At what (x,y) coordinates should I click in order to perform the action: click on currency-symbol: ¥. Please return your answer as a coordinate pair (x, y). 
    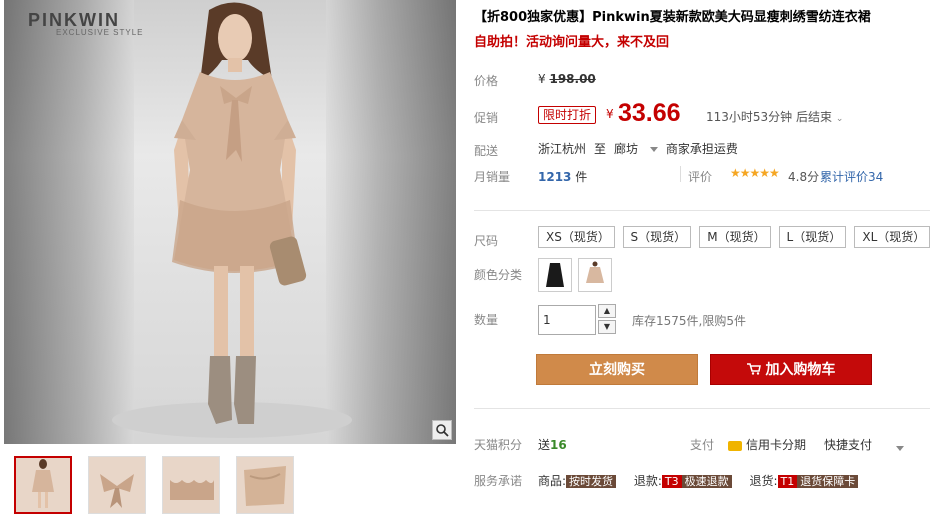
    Looking at the image, I should click on (542, 79).